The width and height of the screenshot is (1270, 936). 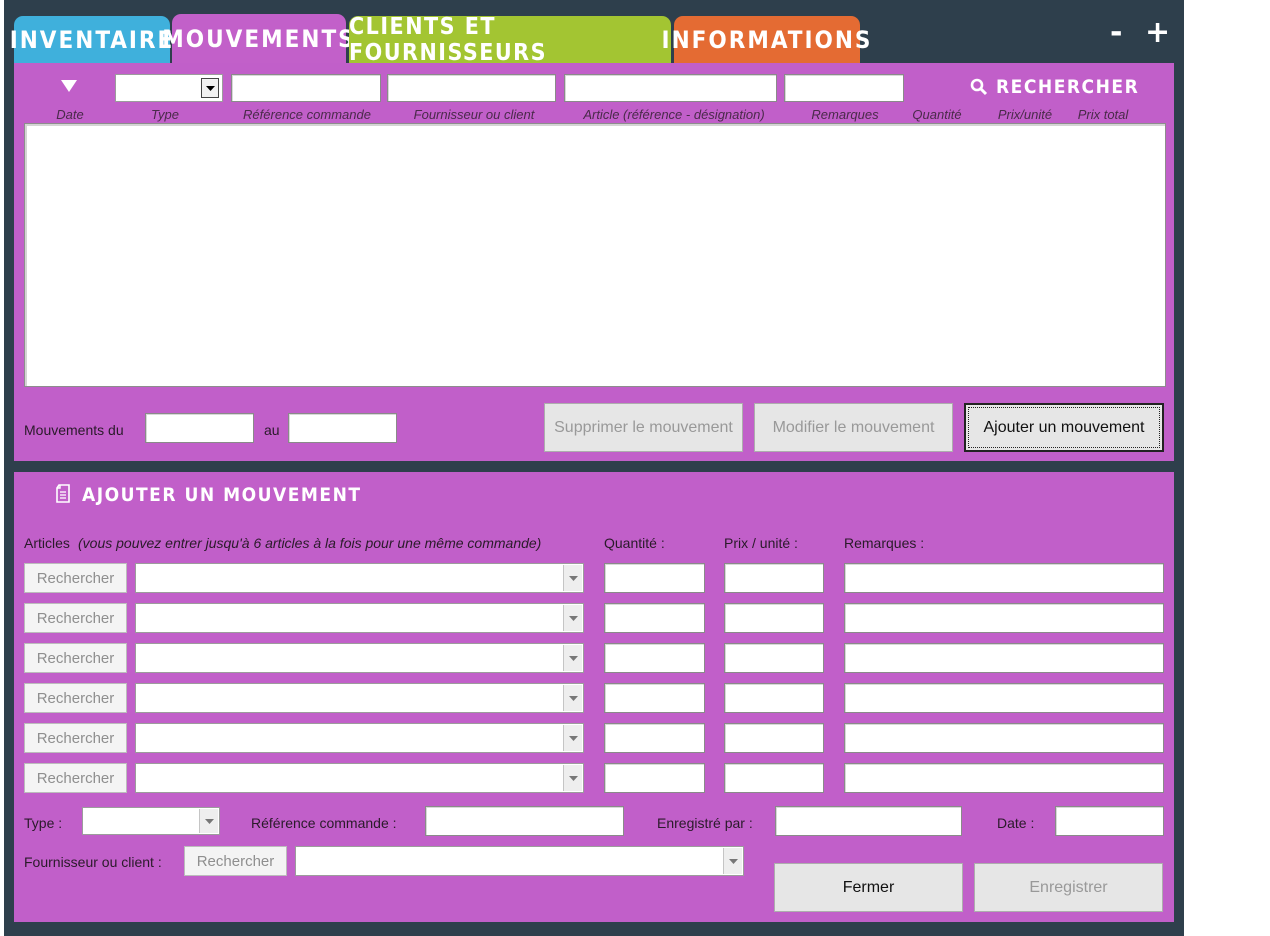 What do you see at coordinates (91, 39) in the screenshot?
I see `tab-inventaire: INVENTAIRE` at bounding box center [91, 39].